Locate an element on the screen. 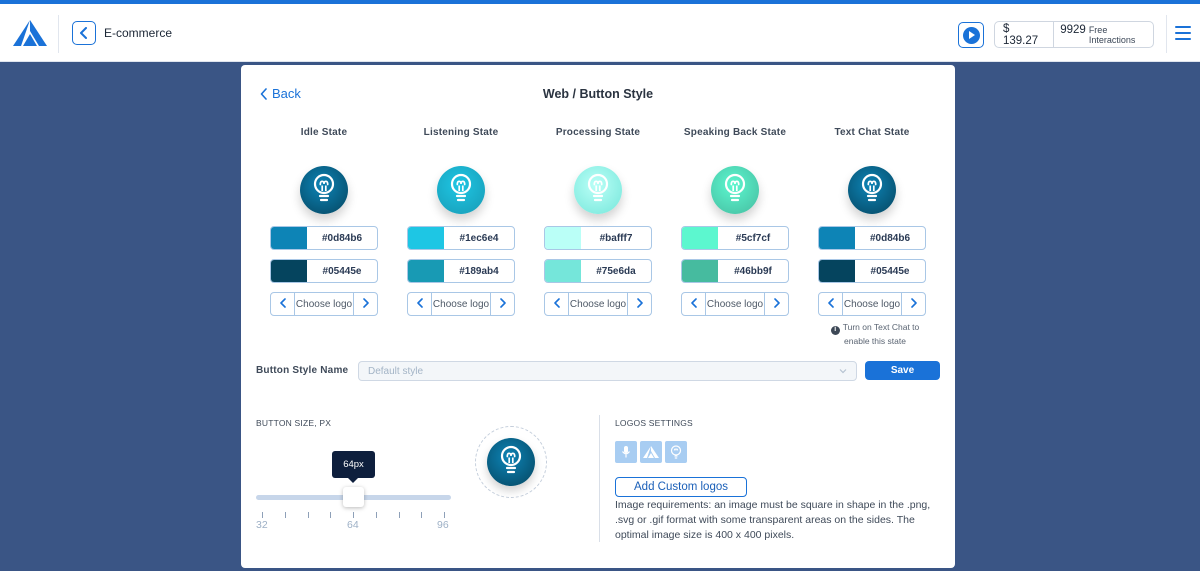  color-swatch-field: #1ec6e4 is located at coordinates (461, 238).